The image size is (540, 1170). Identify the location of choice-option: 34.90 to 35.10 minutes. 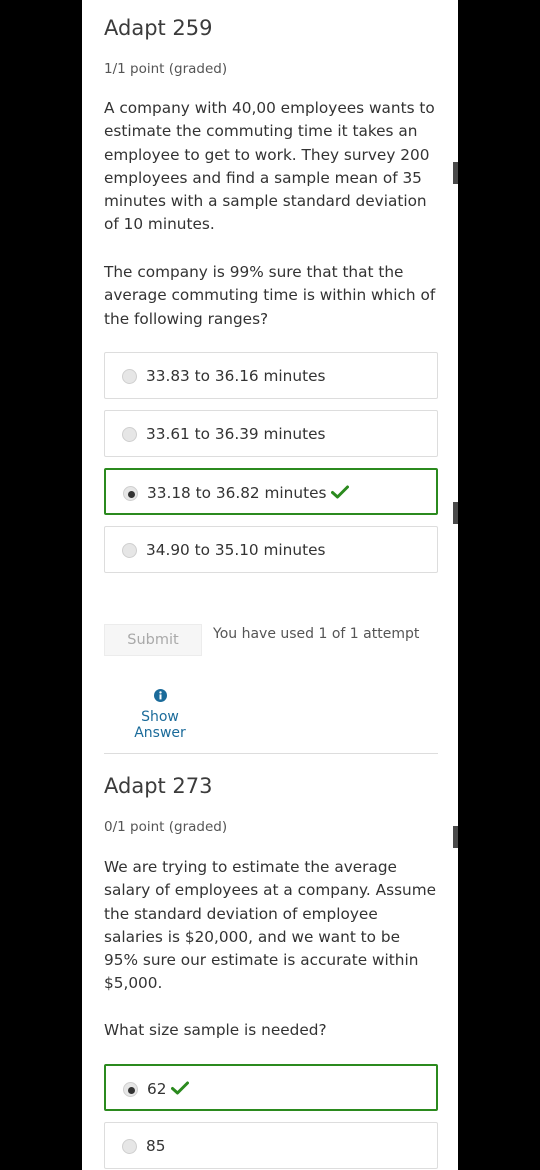
(271, 549).